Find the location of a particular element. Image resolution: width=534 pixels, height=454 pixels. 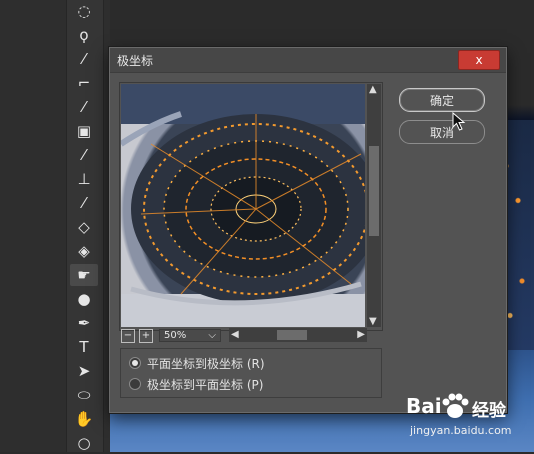

smudge-icon: ☛ is located at coordinates (84, 275).